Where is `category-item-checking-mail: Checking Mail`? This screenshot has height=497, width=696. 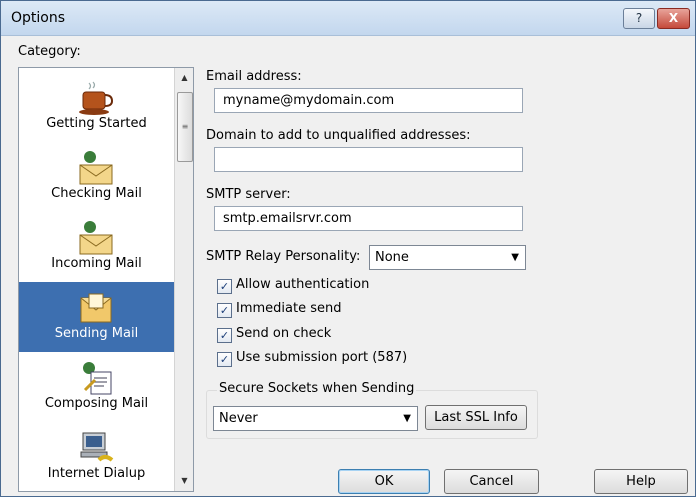 category-item-checking-mail: Checking Mail is located at coordinates (96, 177).